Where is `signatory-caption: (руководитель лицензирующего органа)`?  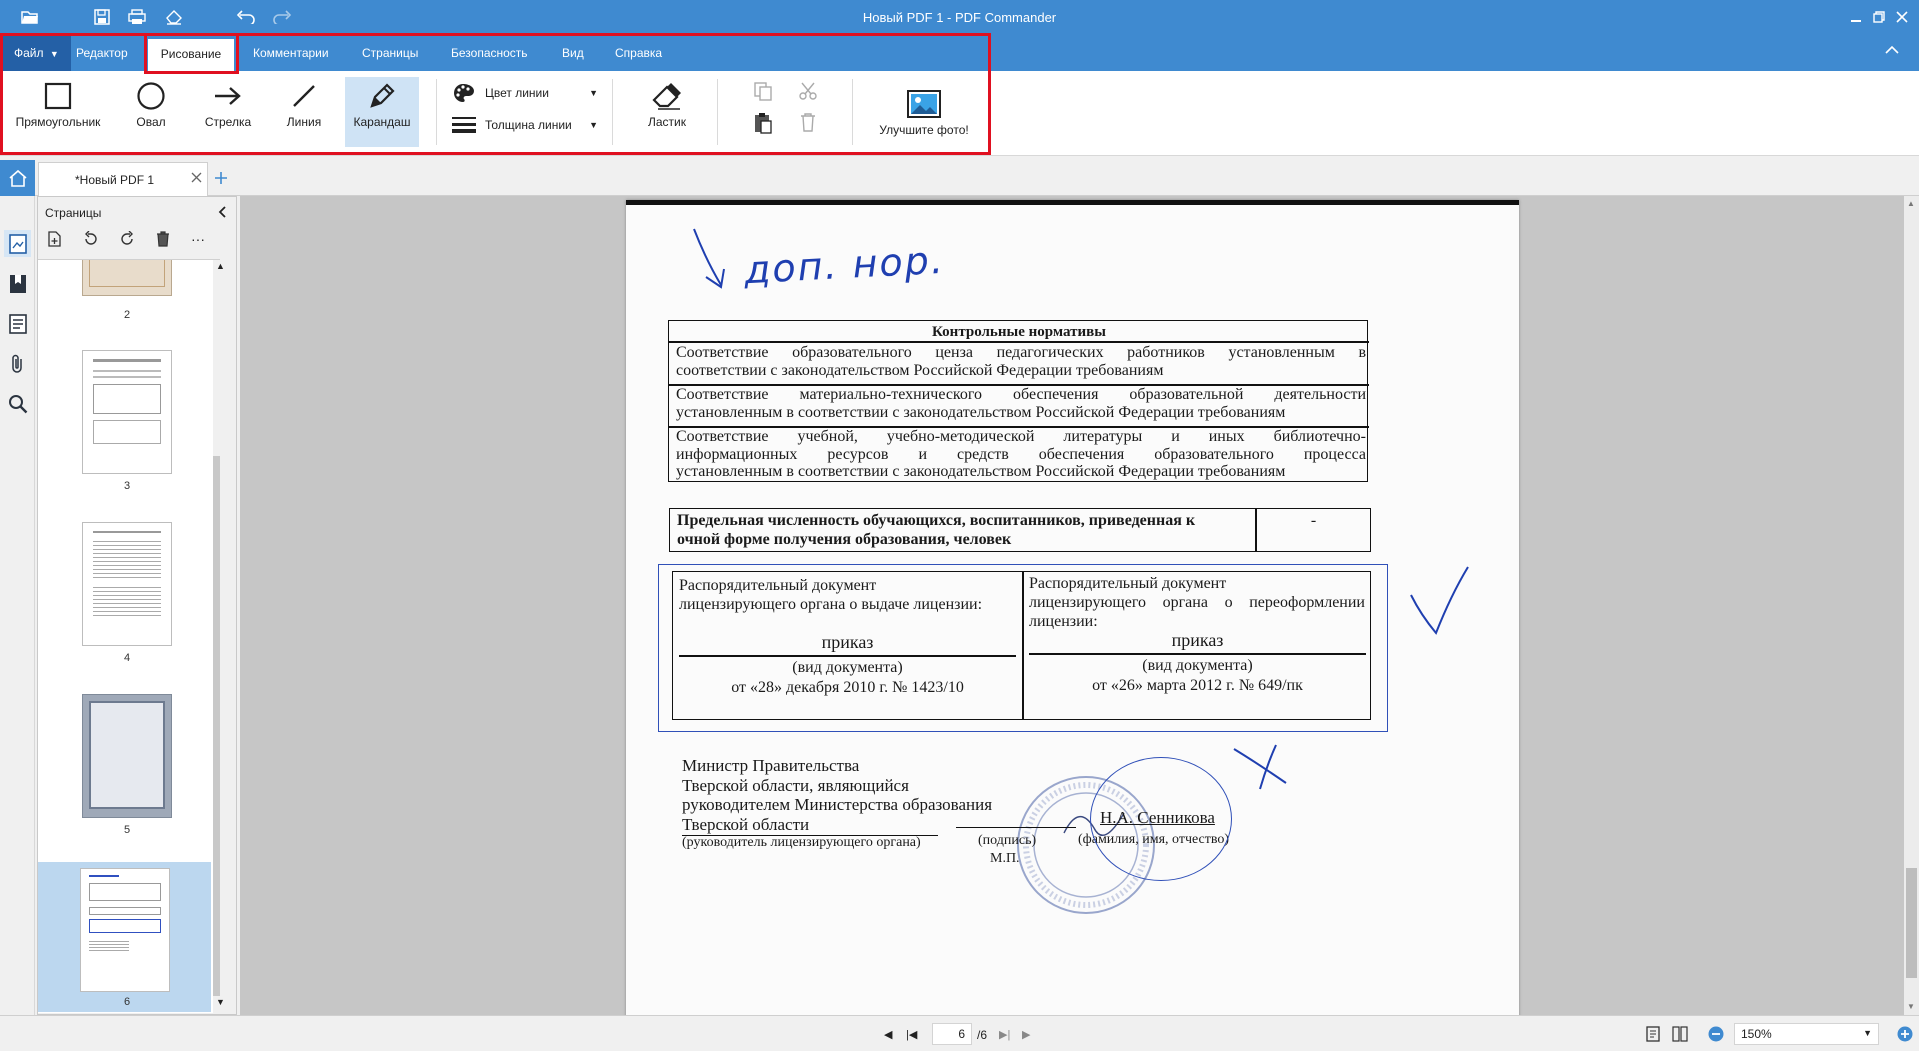
signatory-caption: (руководитель лицензирующего органа) is located at coordinates (801, 842).